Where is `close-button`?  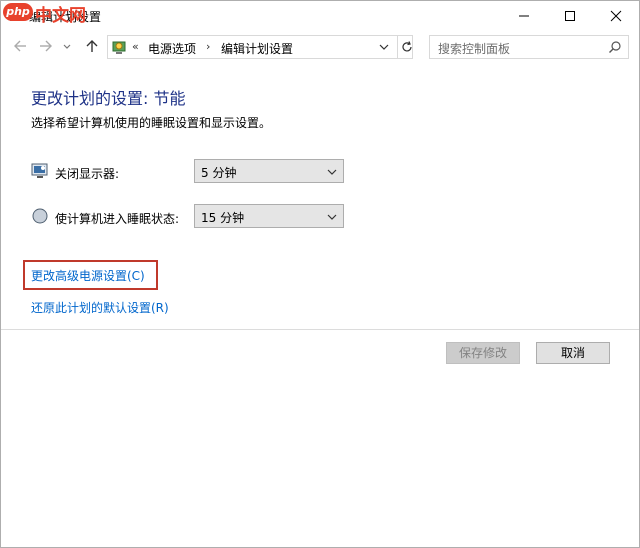
close-button is located at coordinates (616, 16).